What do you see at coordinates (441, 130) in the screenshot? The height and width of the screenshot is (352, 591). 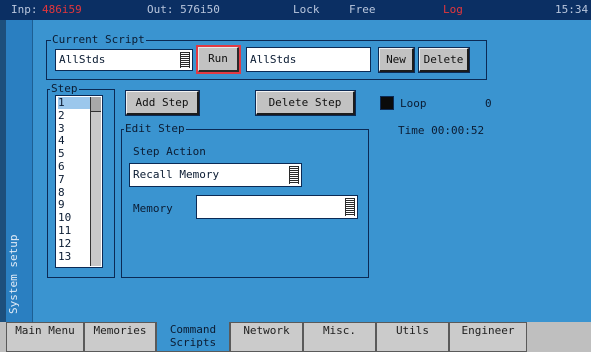 I see `loop-time: Time 00:00:52` at bounding box center [441, 130].